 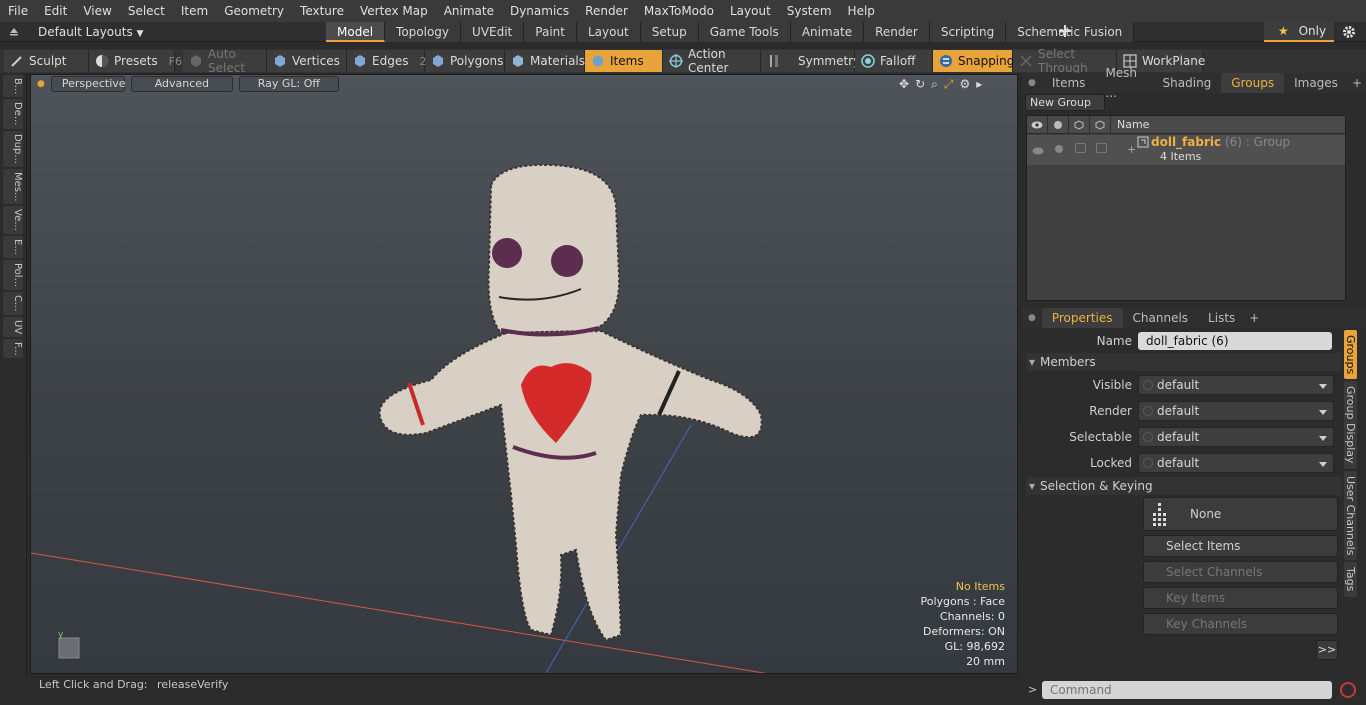 I want to click on row-selectable-toggle, so click(x=1080, y=148).